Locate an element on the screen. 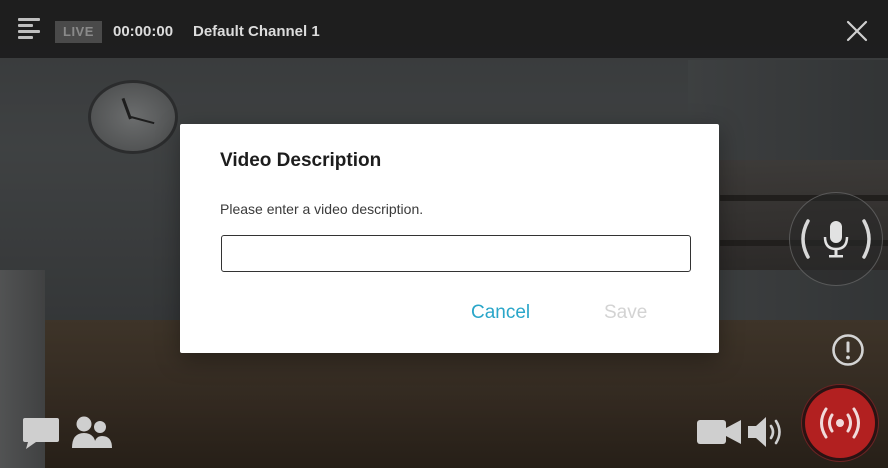 Image resolution: width=888 pixels, height=468 pixels. microphone-icon is located at coordinates (836, 239).